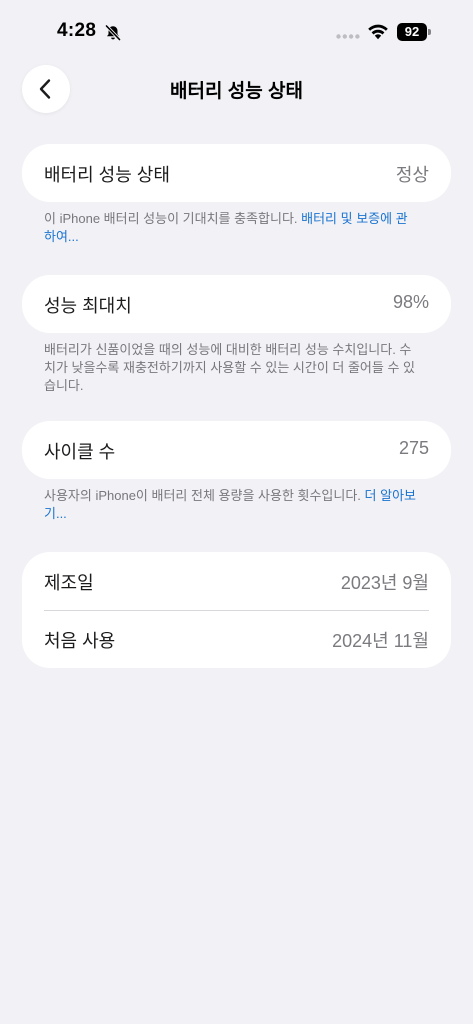 The height and width of the screenshot is (1024, 473). What do you see at coordinates (236, 32) in the screenshot?
I see `status-bar: 4:28 92` at bounding box center [236, 32].